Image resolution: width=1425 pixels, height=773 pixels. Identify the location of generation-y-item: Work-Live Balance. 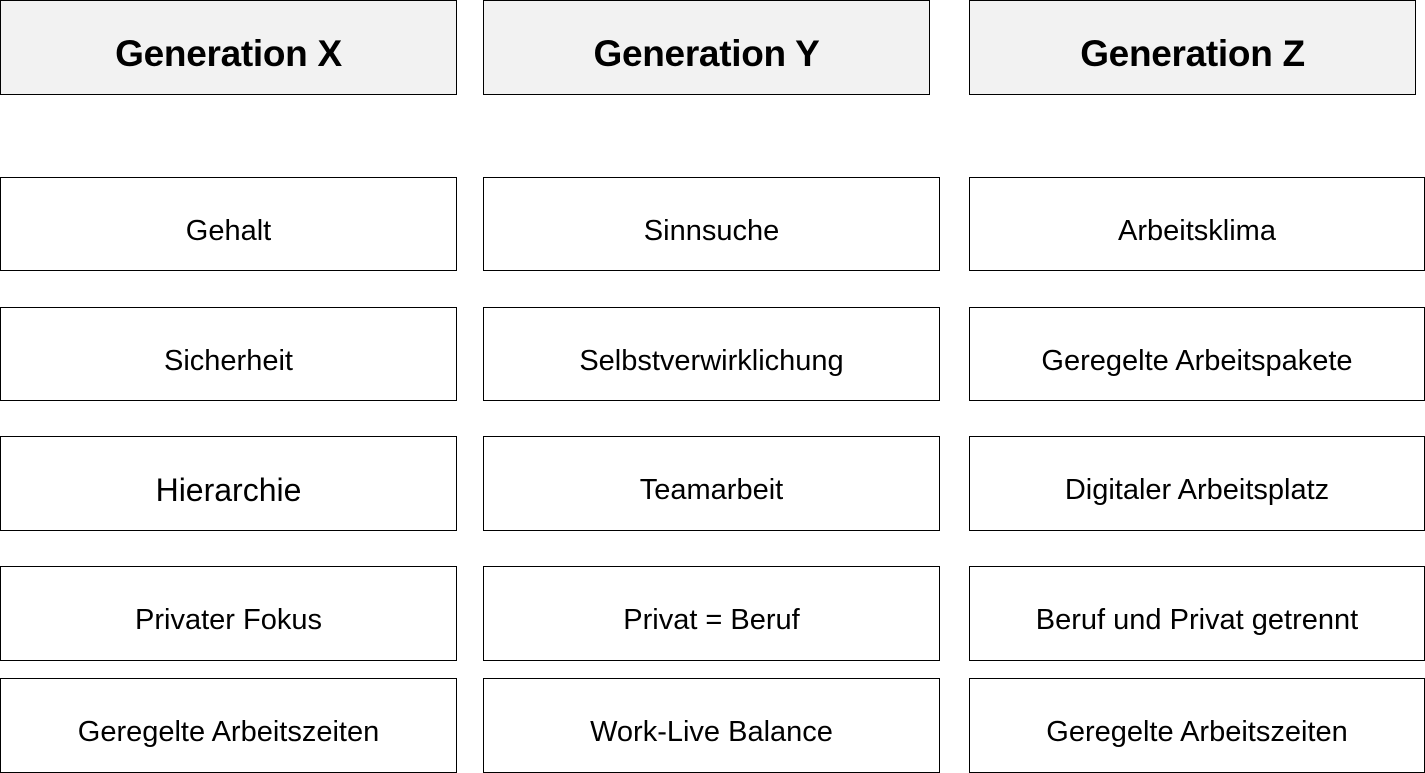
(711, 725).